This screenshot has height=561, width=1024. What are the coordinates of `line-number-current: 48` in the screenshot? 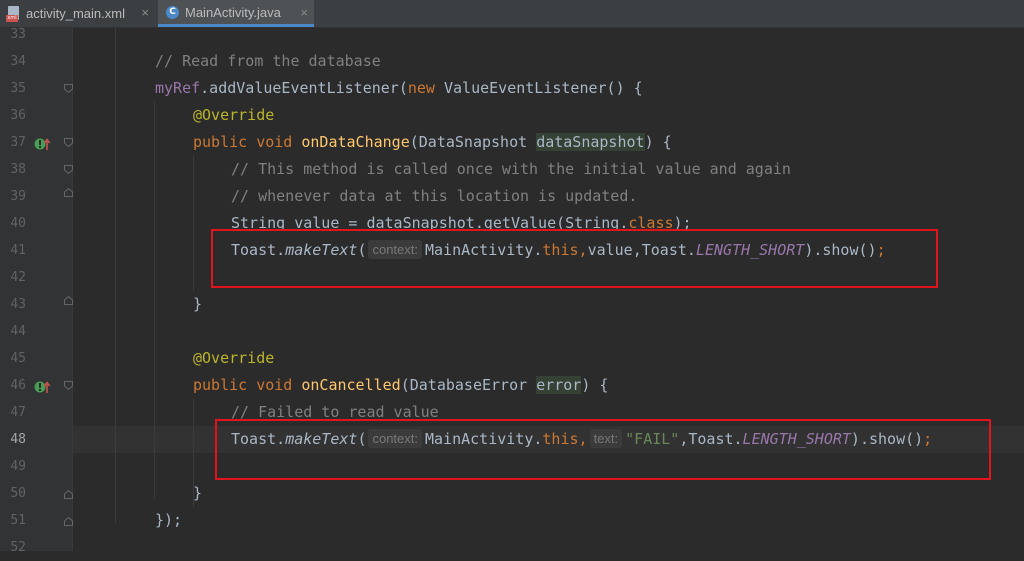 It's located at (18, 439).